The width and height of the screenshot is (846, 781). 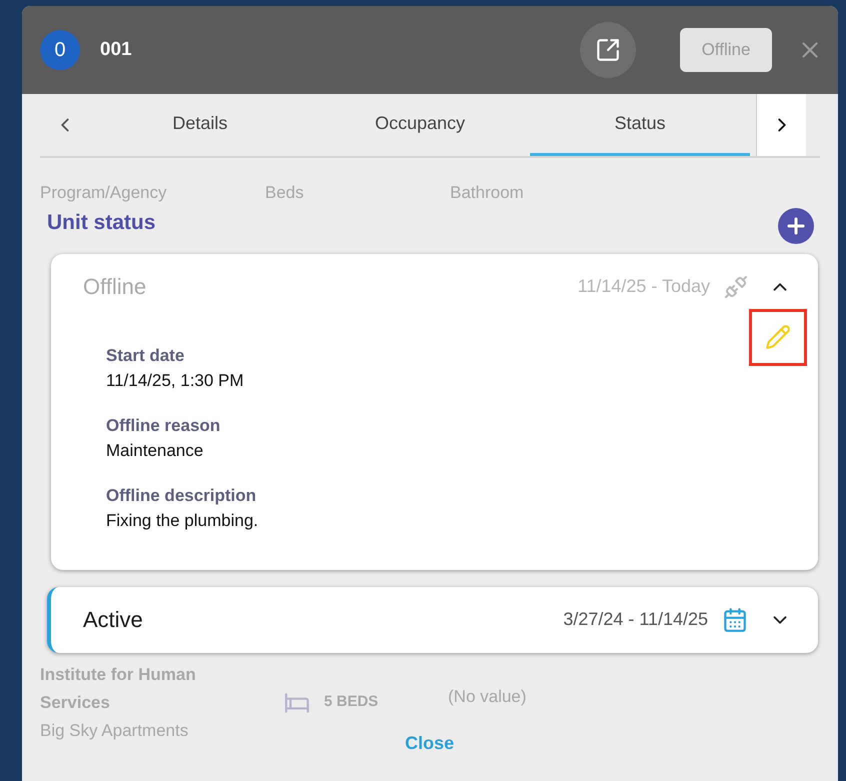 I want to click on beds-count: 5 BEDS, so click(x=351, y=702).